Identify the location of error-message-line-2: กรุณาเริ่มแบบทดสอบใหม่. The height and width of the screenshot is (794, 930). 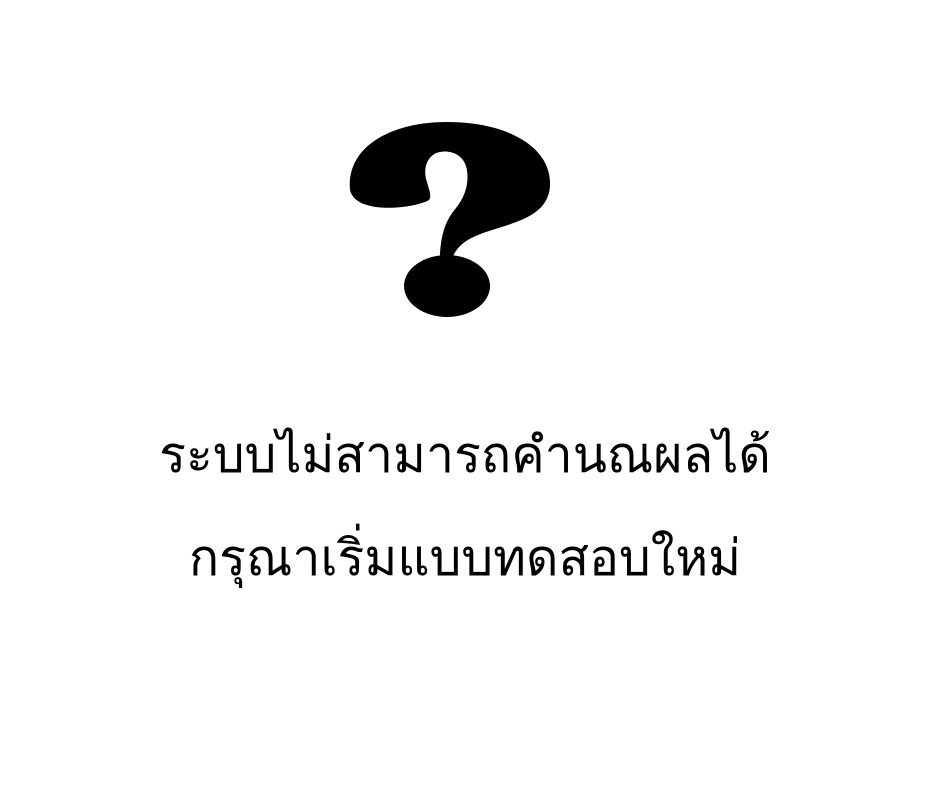
(465, 558).